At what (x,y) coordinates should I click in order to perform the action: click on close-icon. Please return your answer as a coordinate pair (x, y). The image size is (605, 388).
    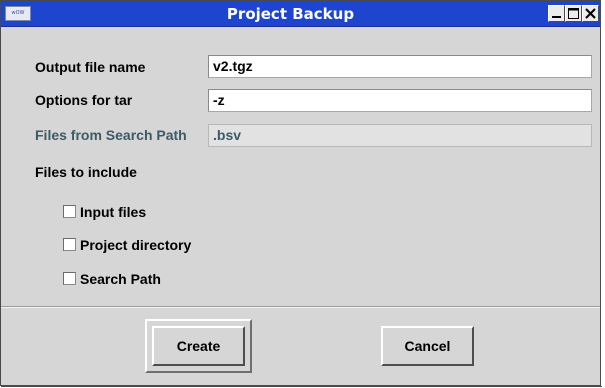
    Looking at the image, I should click on (590, 13).